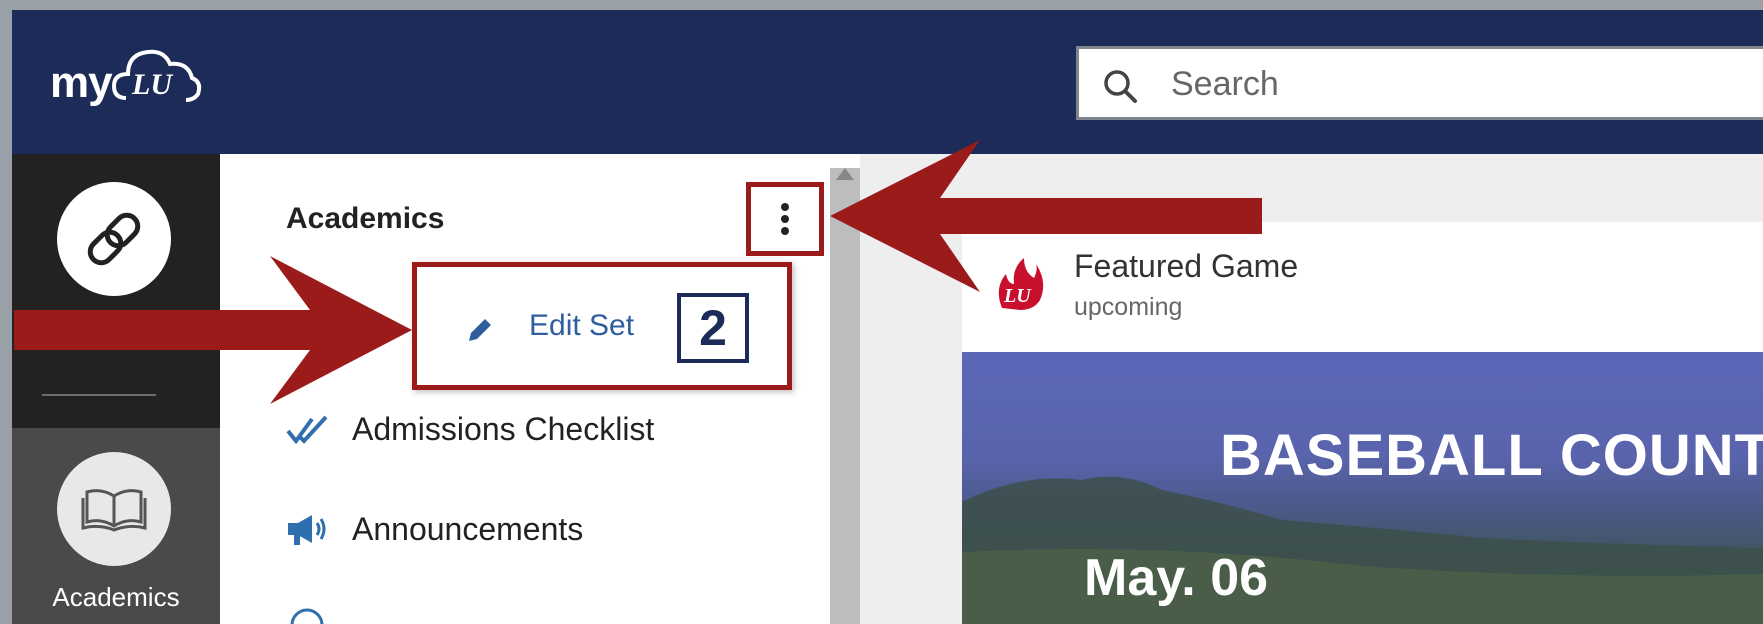 The image size is (1763, 624). I want to click on quick-links-button, so click(114, 239).